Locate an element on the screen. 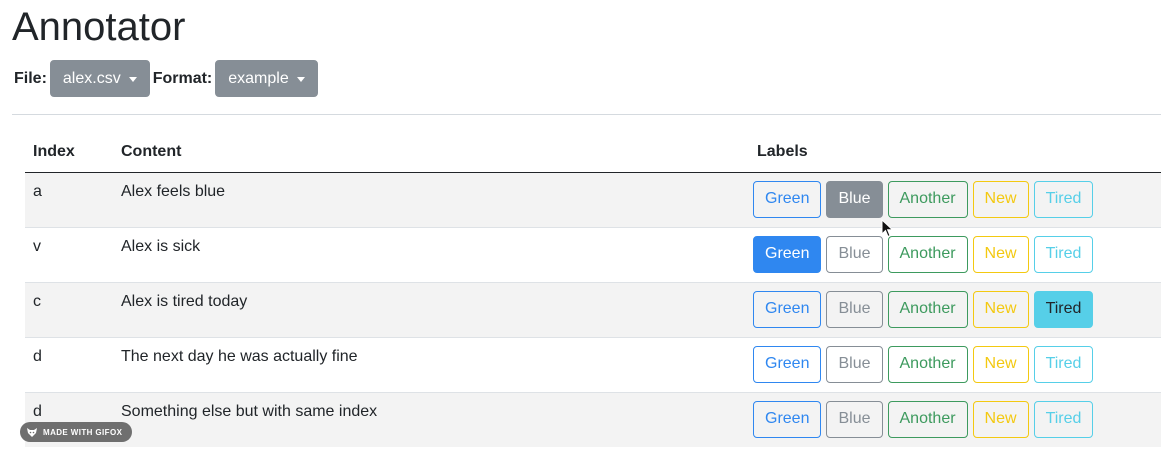 The height and width of the screenshot is (462, 1161). header-content: Content is located at coordinates (431, 152).